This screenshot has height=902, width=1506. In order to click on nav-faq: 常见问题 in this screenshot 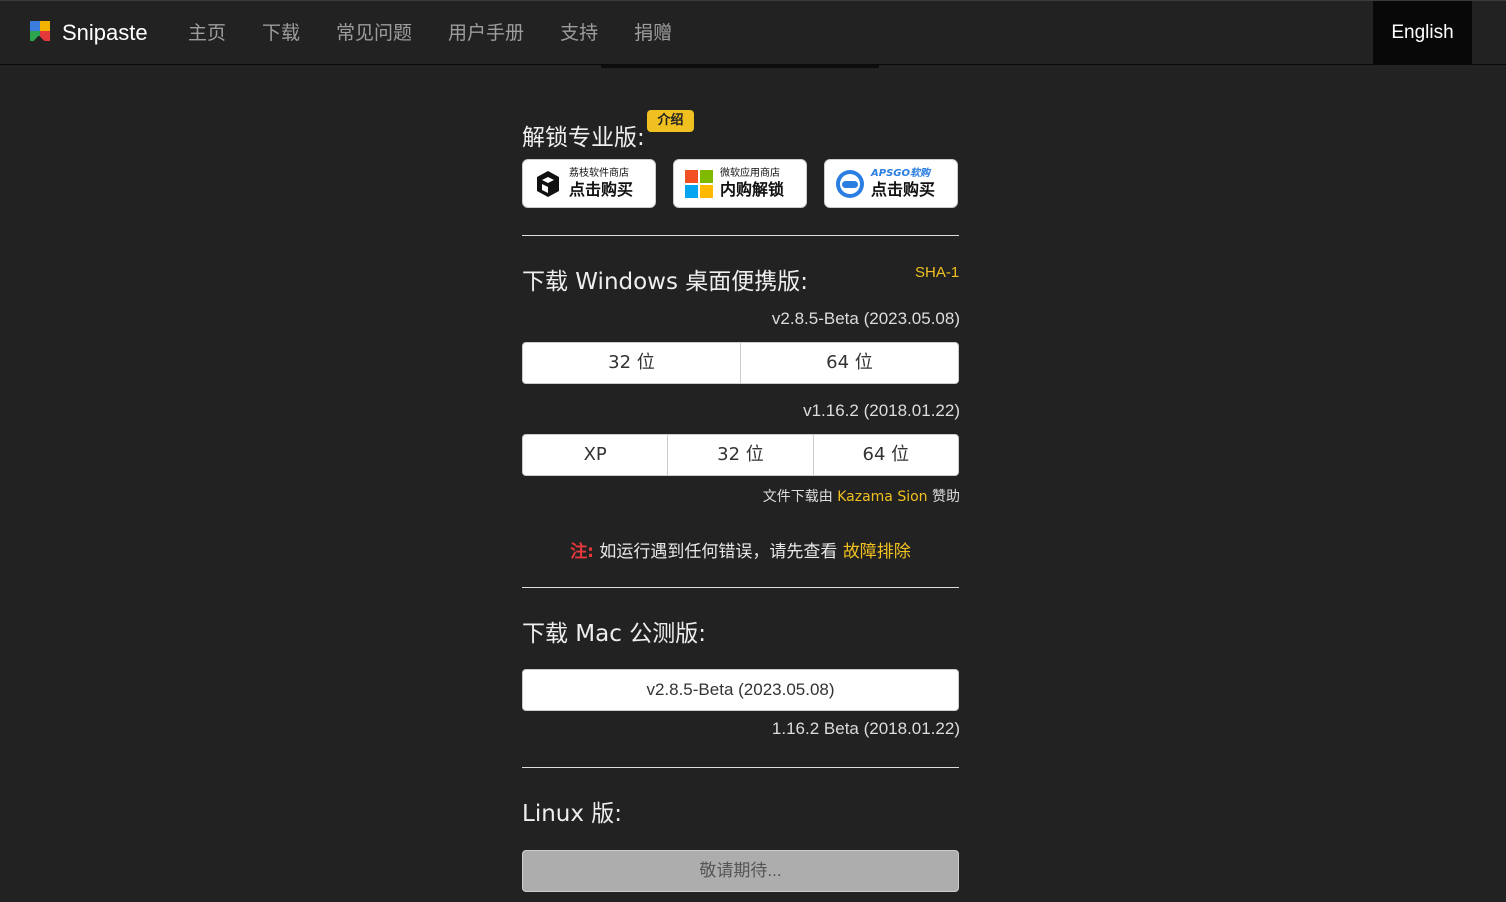, I will do `click(374, 33)`.